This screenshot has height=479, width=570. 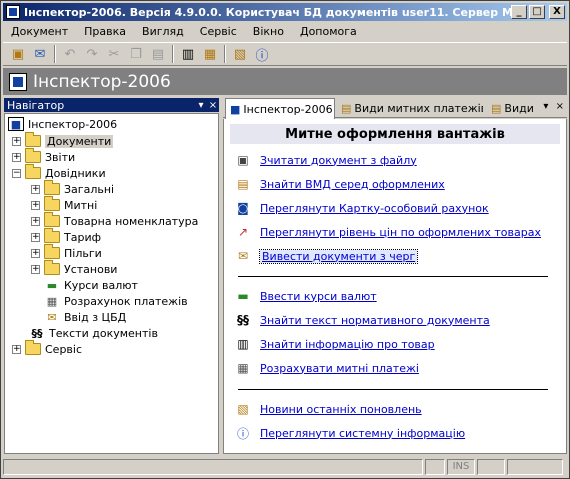 I want to click on tab-customs-payments: ▤ Види митних платежів, so click(x=410, y=108).